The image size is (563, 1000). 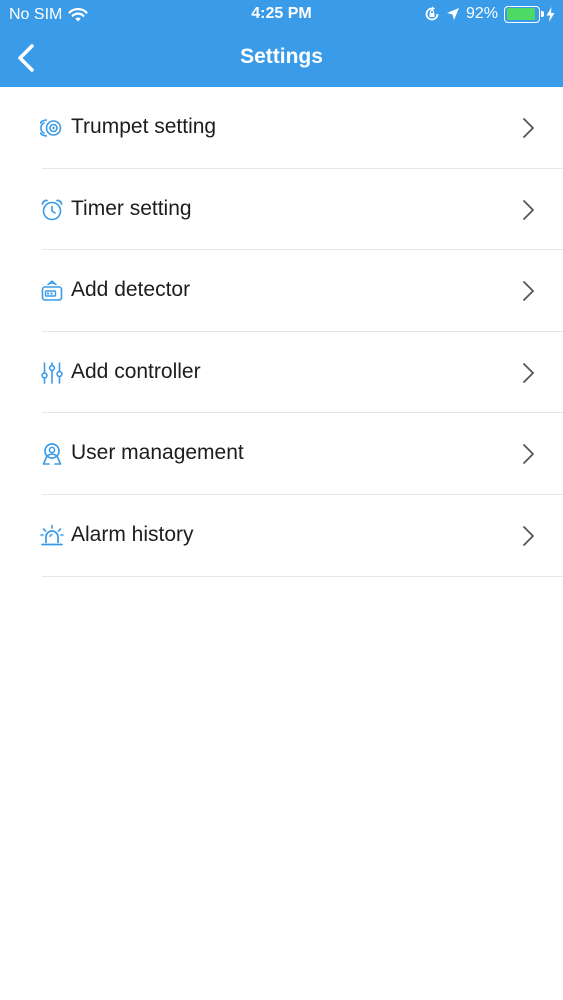 I want to click on menu-item-user-management: User management, so click(x=281, y=454).